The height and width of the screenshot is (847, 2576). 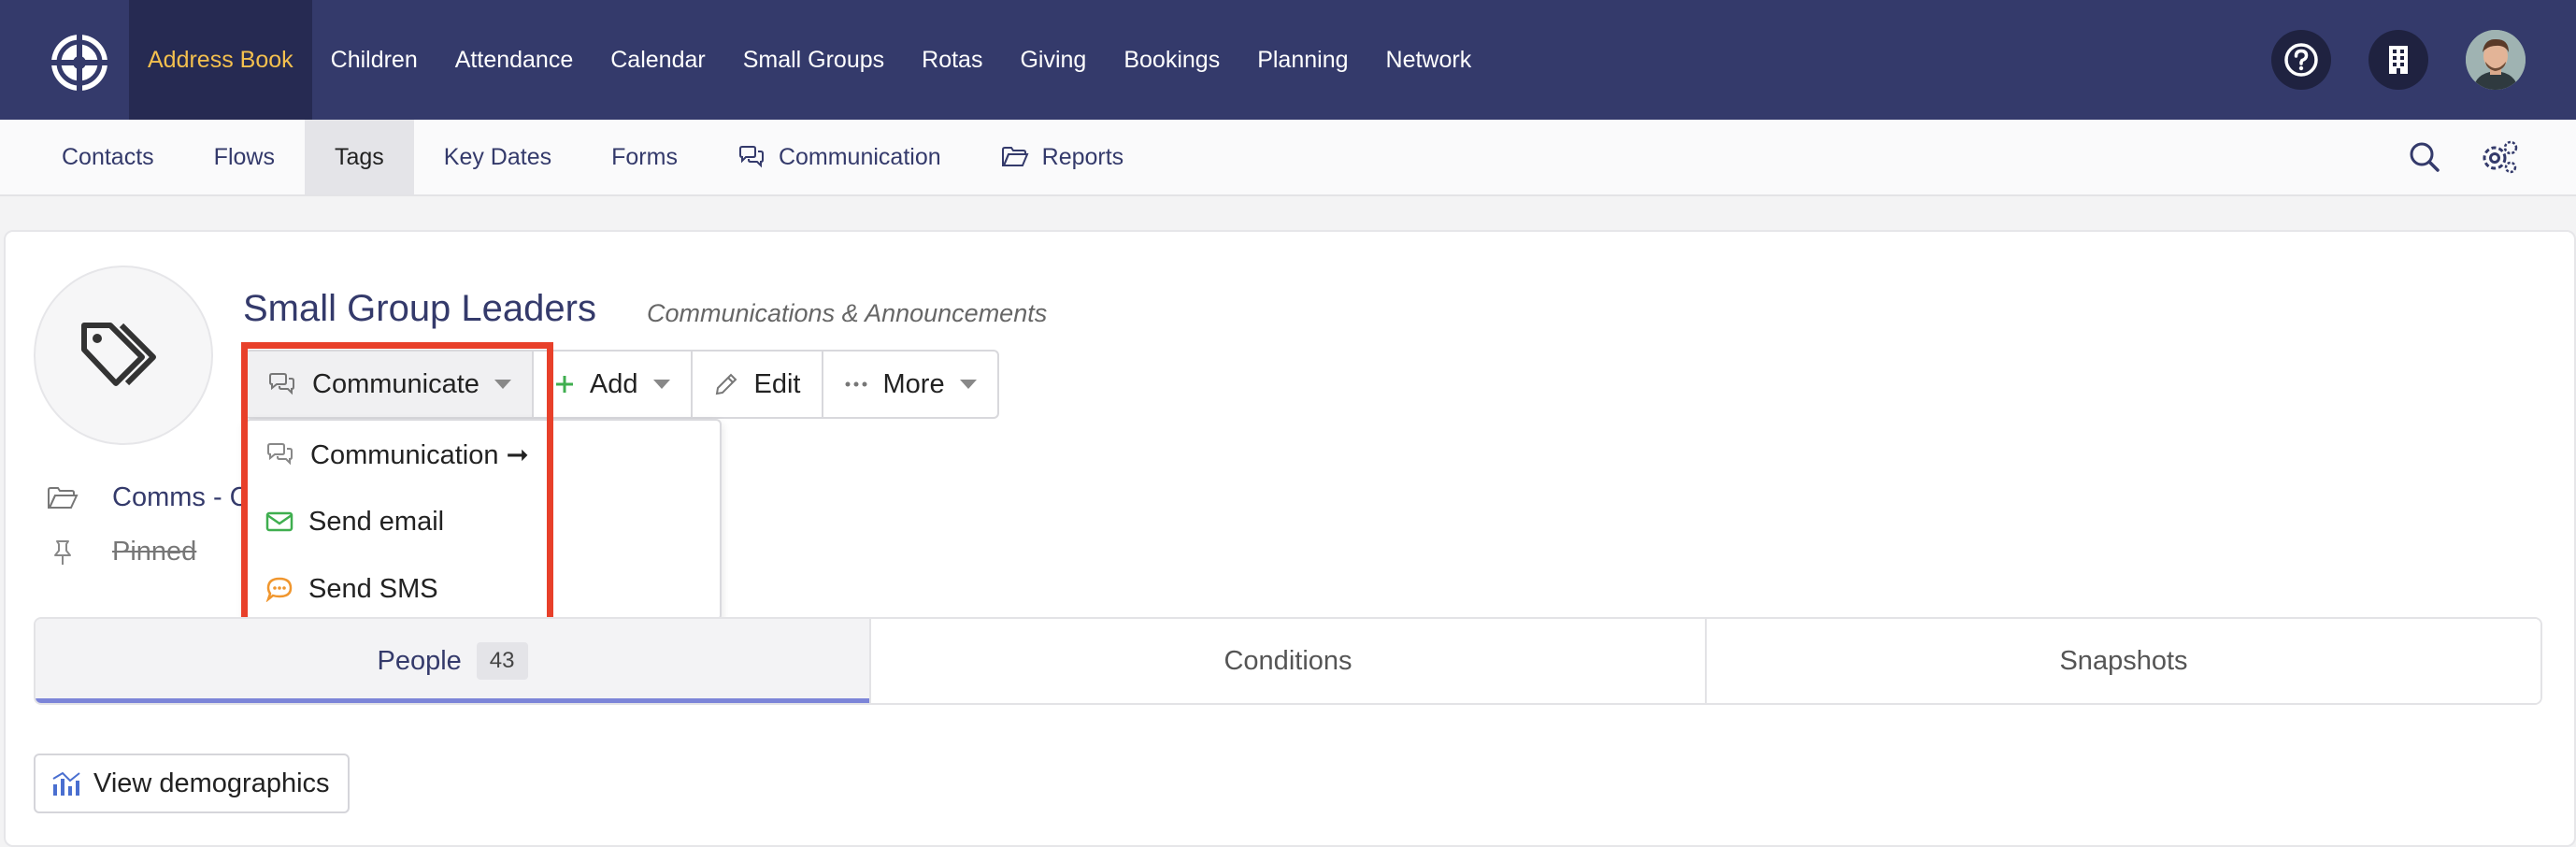 I want to click on demographics-label: View demographics, so click(x=211, y=783).